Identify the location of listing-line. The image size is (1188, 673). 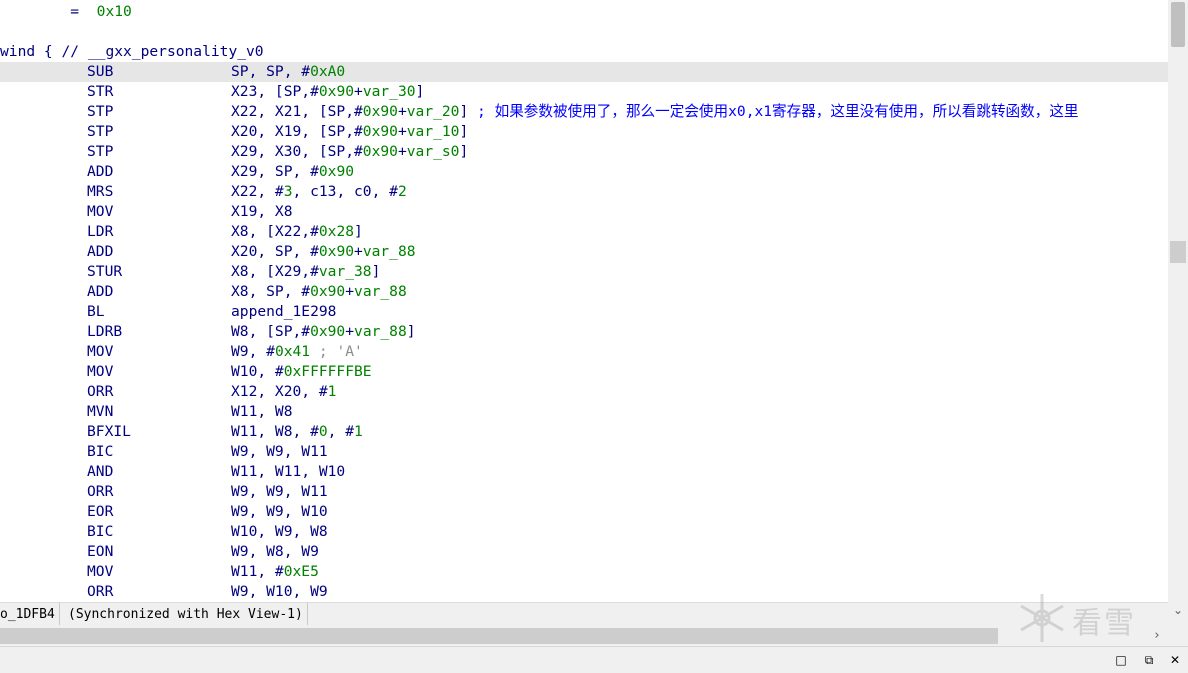
(584, 32).